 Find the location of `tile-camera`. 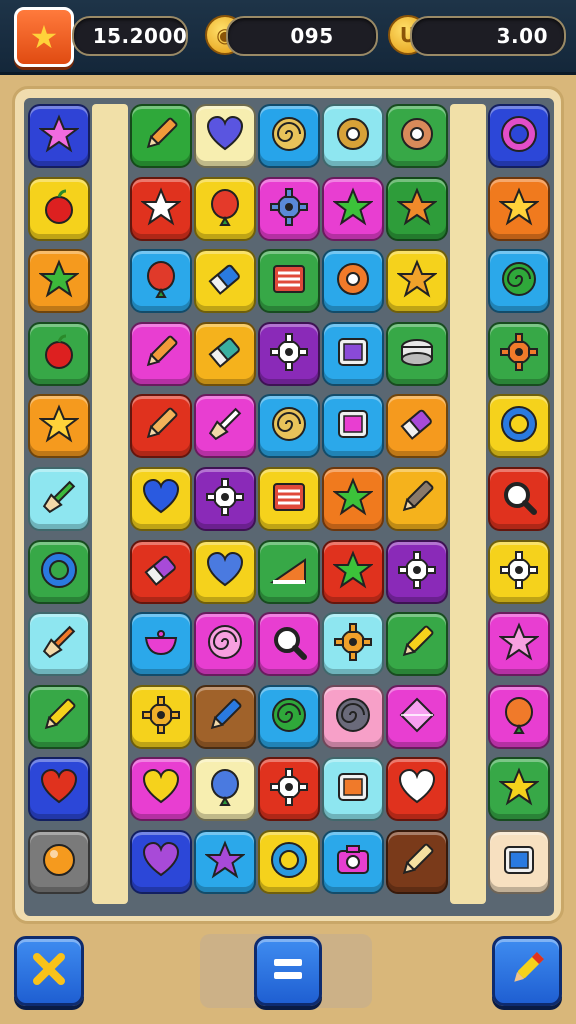

tile-camera is located at coordinates (353, 862).